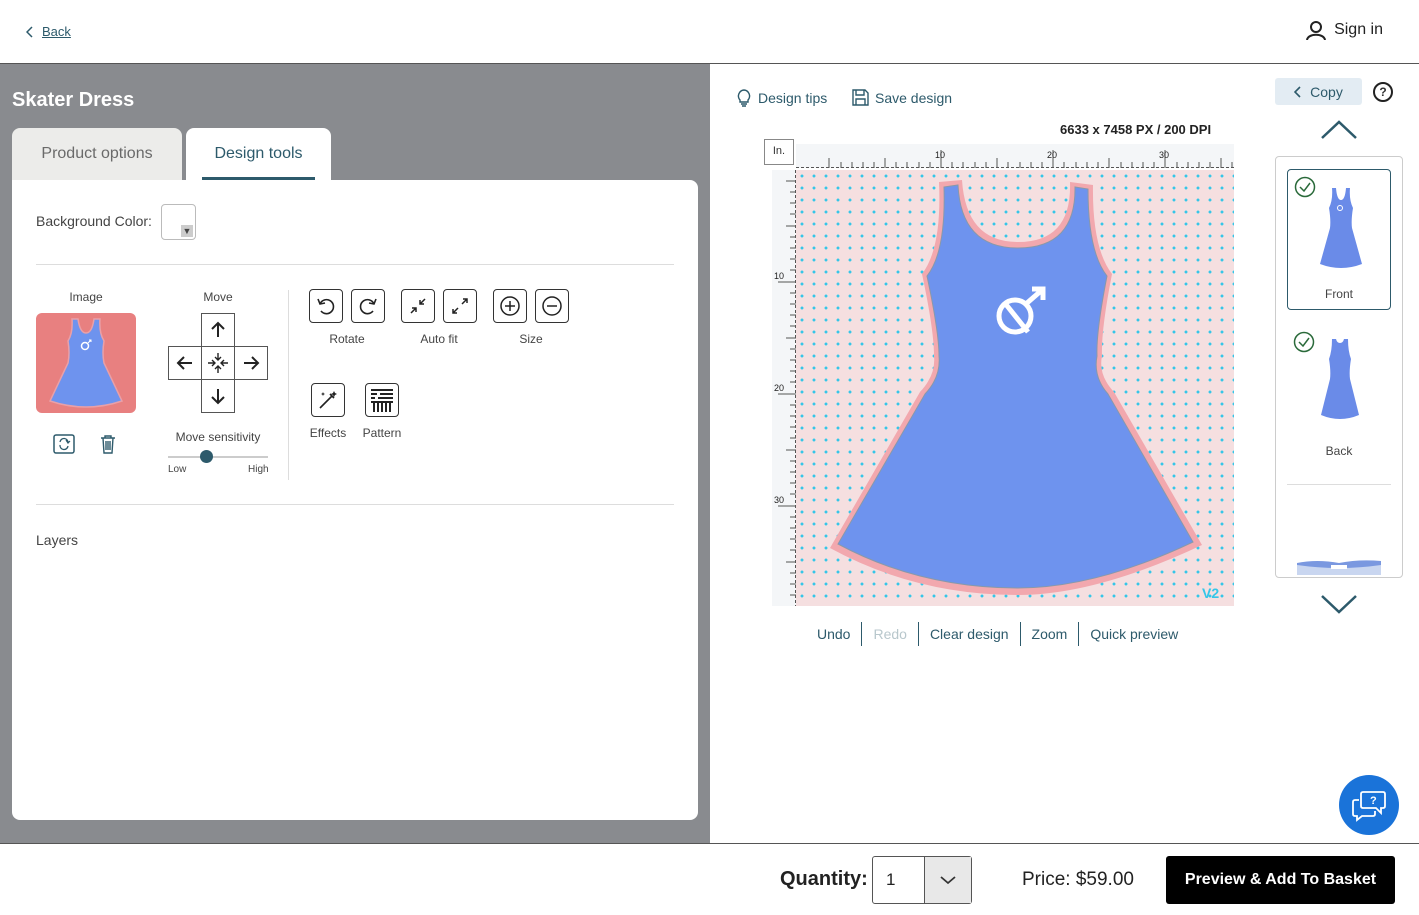 The width and height of the screenshot is (1419, 915). I want to click on image-label: Image, so click(86, 297).